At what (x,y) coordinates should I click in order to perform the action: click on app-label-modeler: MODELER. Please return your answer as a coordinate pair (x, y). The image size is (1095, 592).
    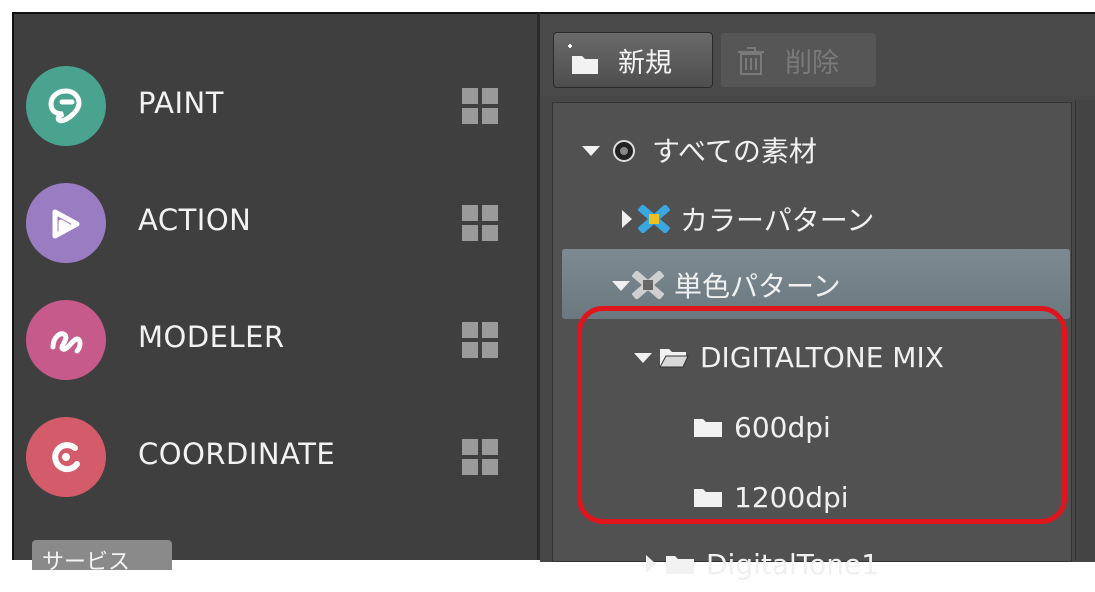
    Looking at the image, I should click on (211, 337).